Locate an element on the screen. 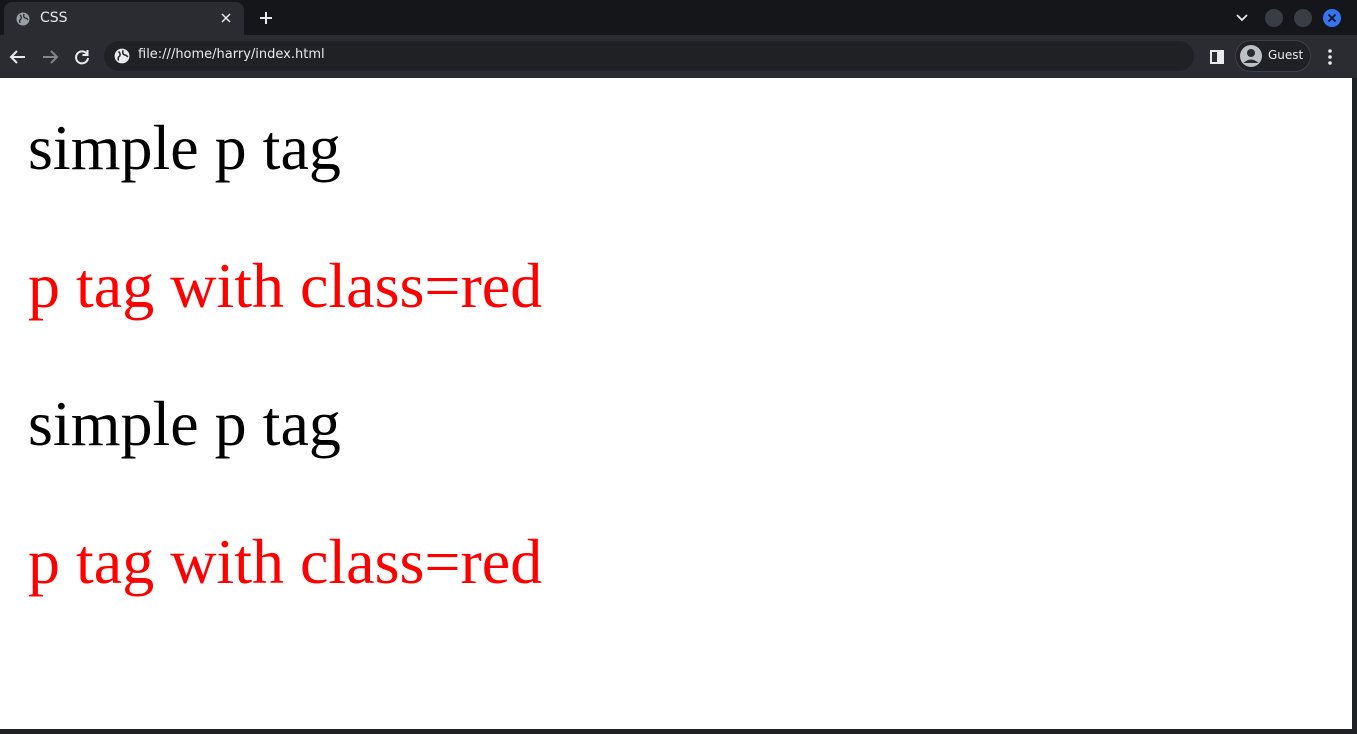  profile-button: Guest is located at coordinates (1273, 56).